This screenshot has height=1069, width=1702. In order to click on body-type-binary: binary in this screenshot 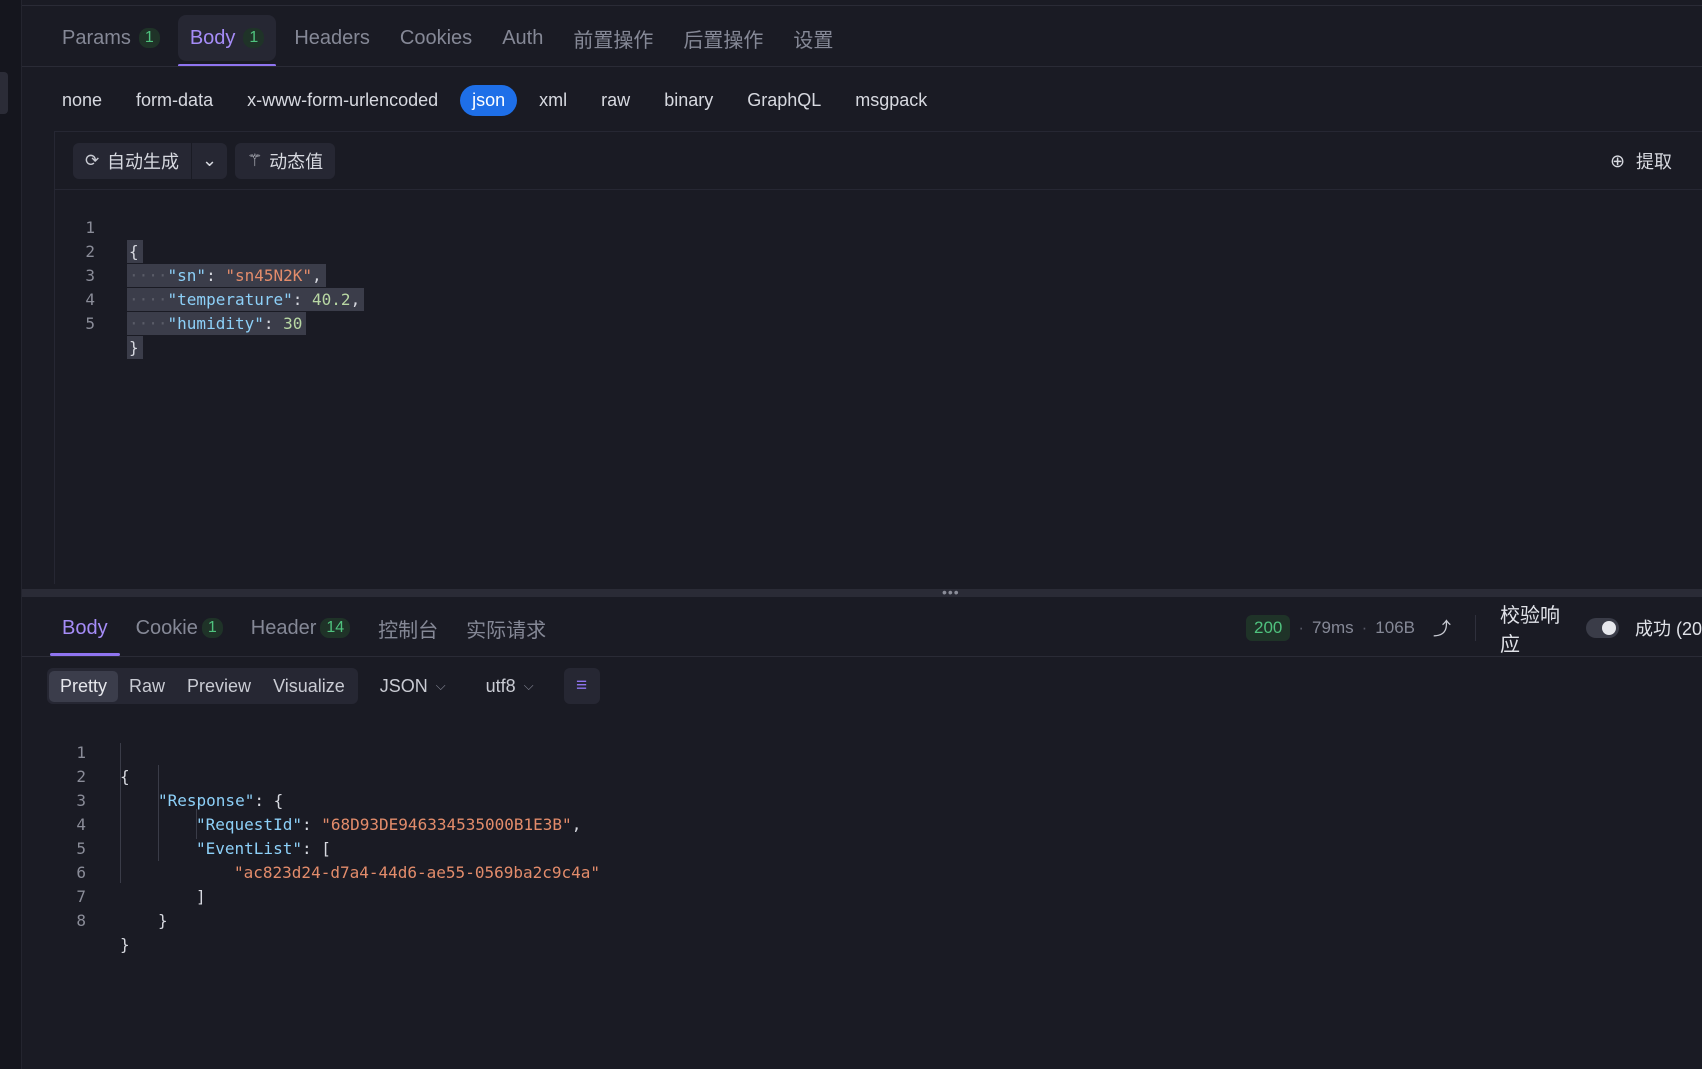, I will do `click(688, 100)`.